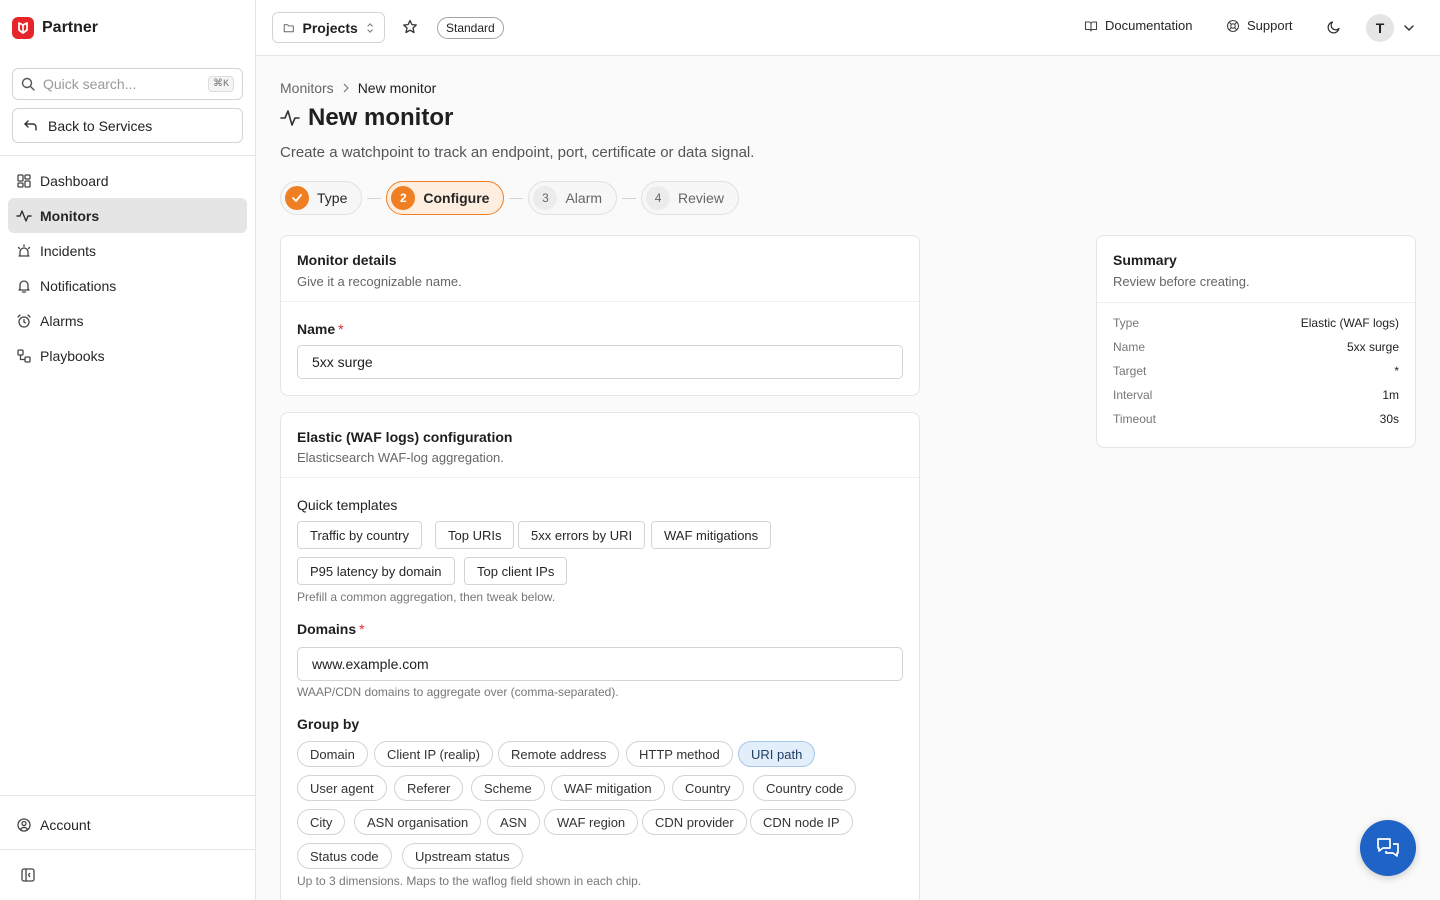 The width and height of the screenshot is (1440, 900). I want to click on group-chip-country-code: Country code, so click(805, 788).